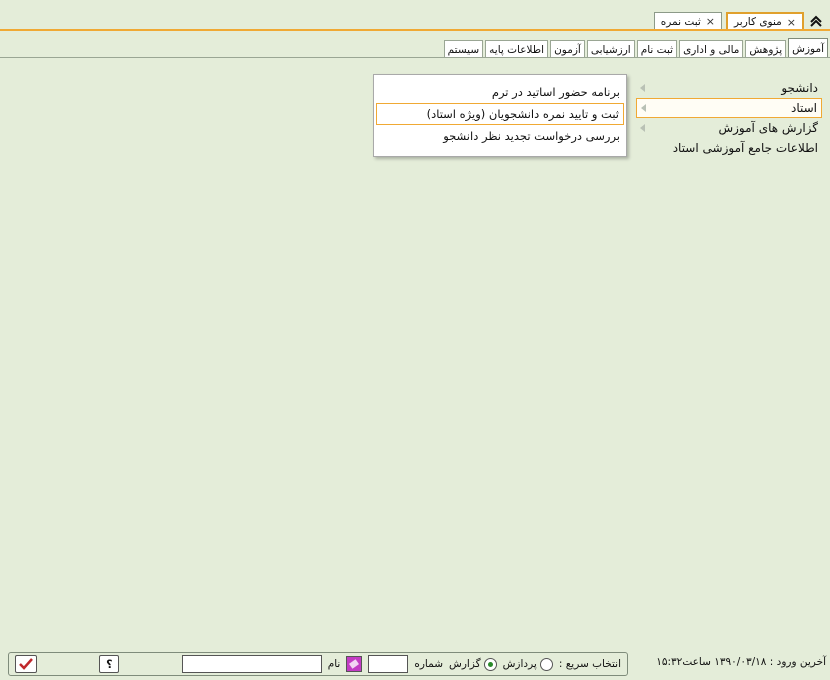  I want to click on radio-process-option: پردازش, so click(527, 664).